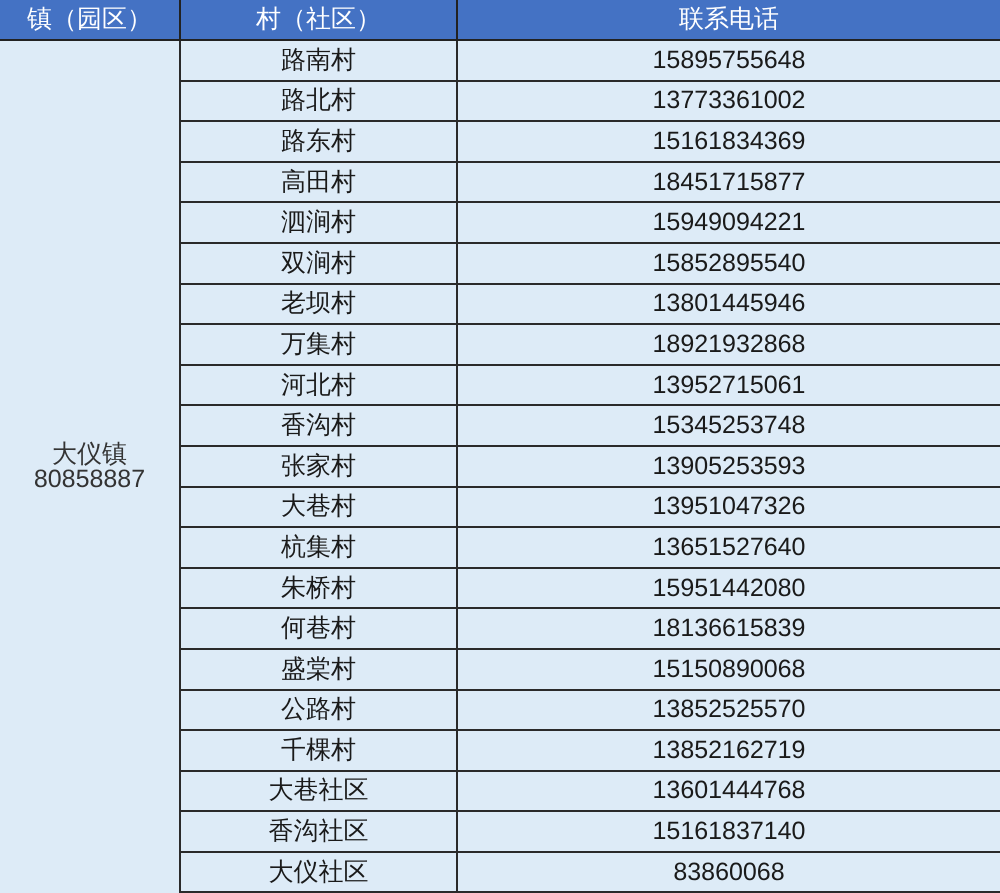  I want to click on table-cell: 13852162719, so click(728, 750).